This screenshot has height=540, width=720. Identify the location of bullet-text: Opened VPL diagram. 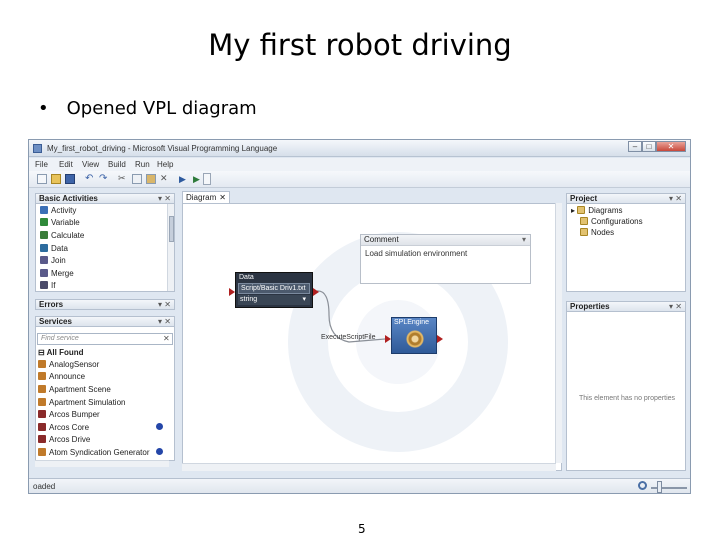
(161, 108).